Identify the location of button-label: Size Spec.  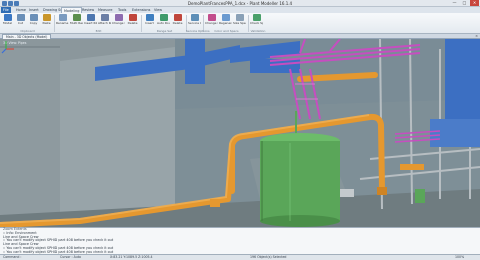
(239, 23).